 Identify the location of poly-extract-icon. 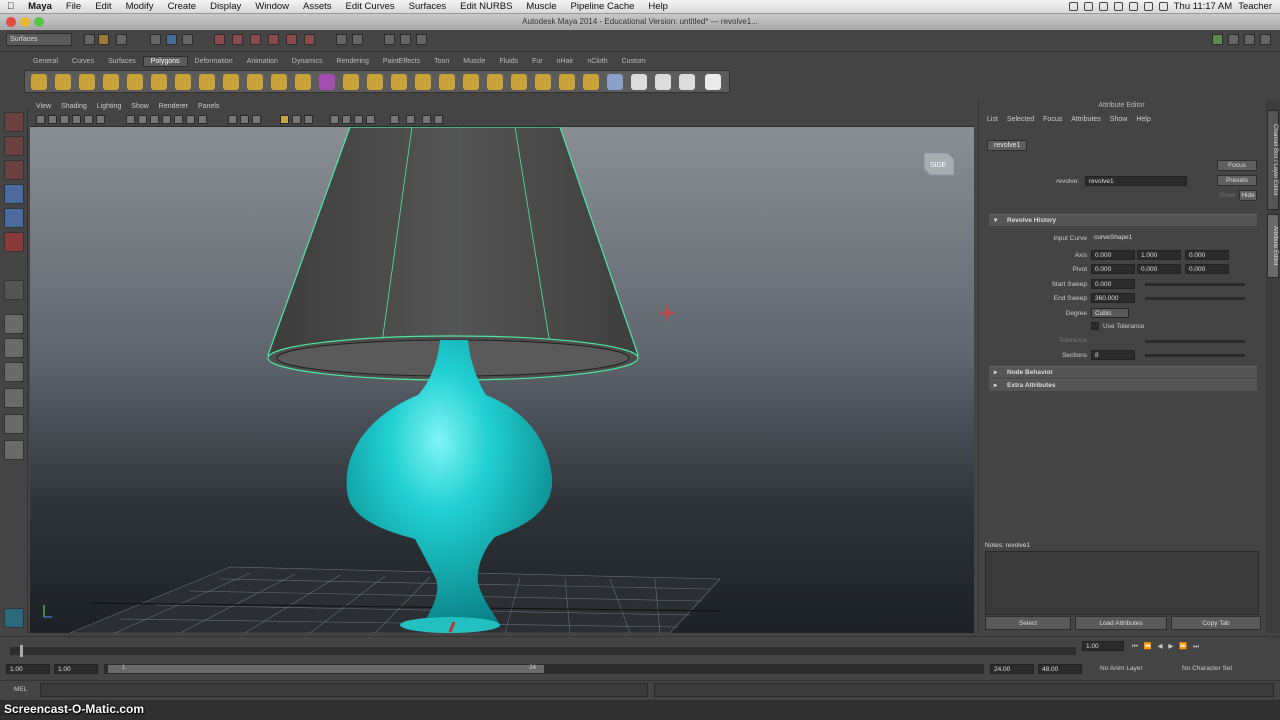
(375, 82).